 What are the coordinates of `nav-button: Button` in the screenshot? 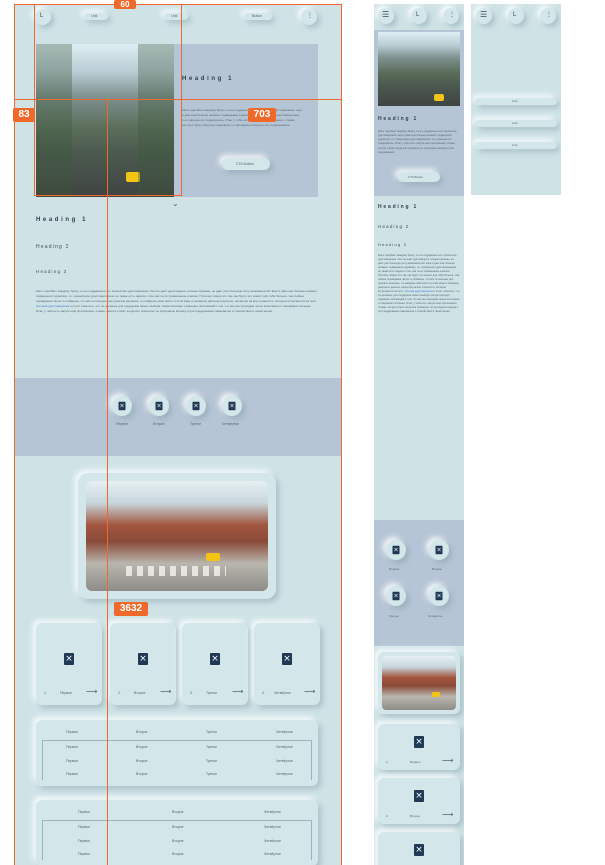 It's located at (258, 16).